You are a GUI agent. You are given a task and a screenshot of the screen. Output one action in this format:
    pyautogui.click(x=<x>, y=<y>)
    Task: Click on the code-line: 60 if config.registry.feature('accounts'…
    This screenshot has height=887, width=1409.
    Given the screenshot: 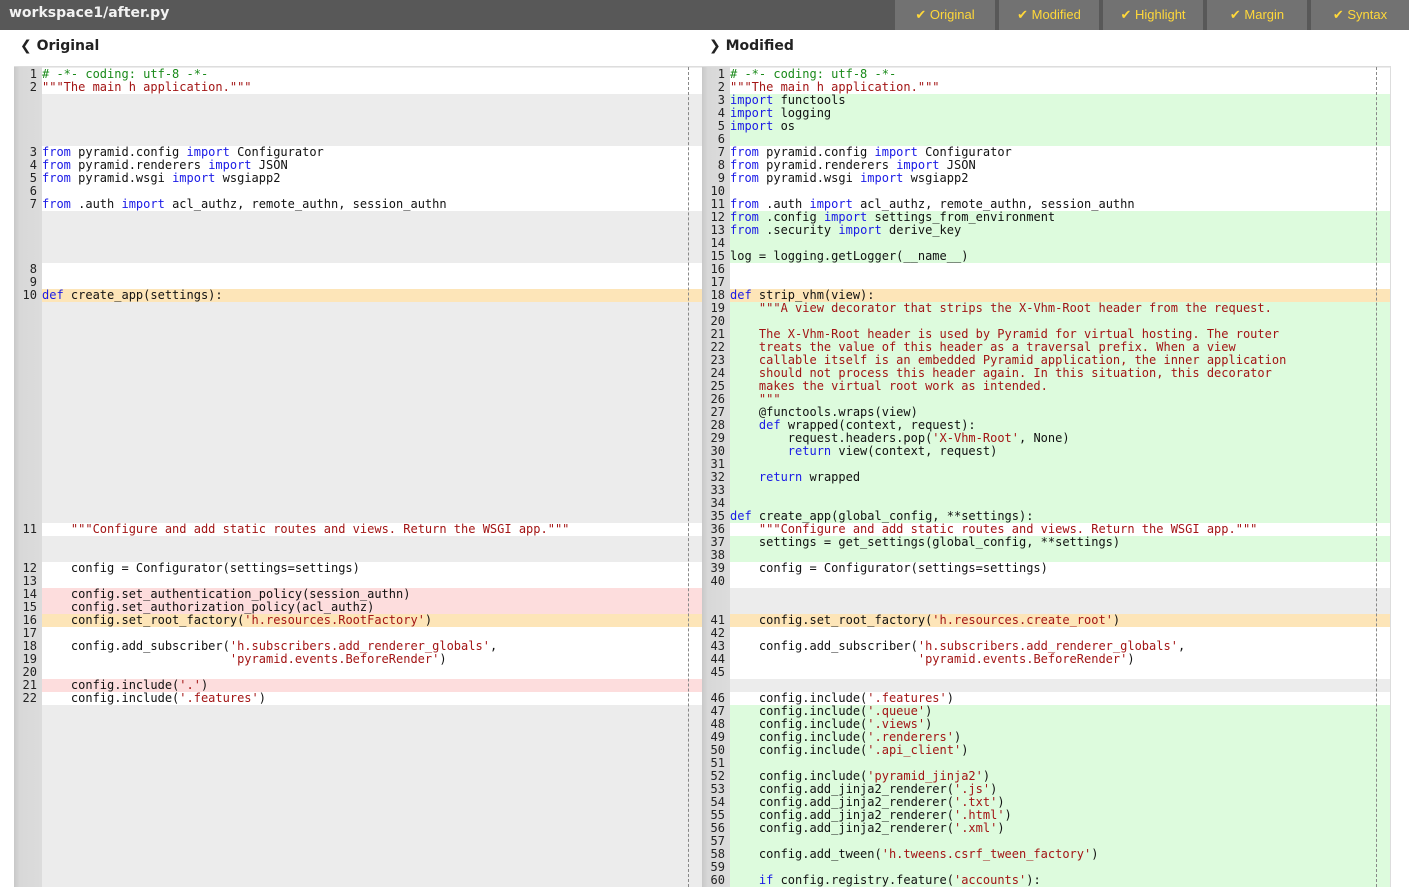 What is the action you would take?
    pyautogui.click(x=1046, y=880)
    